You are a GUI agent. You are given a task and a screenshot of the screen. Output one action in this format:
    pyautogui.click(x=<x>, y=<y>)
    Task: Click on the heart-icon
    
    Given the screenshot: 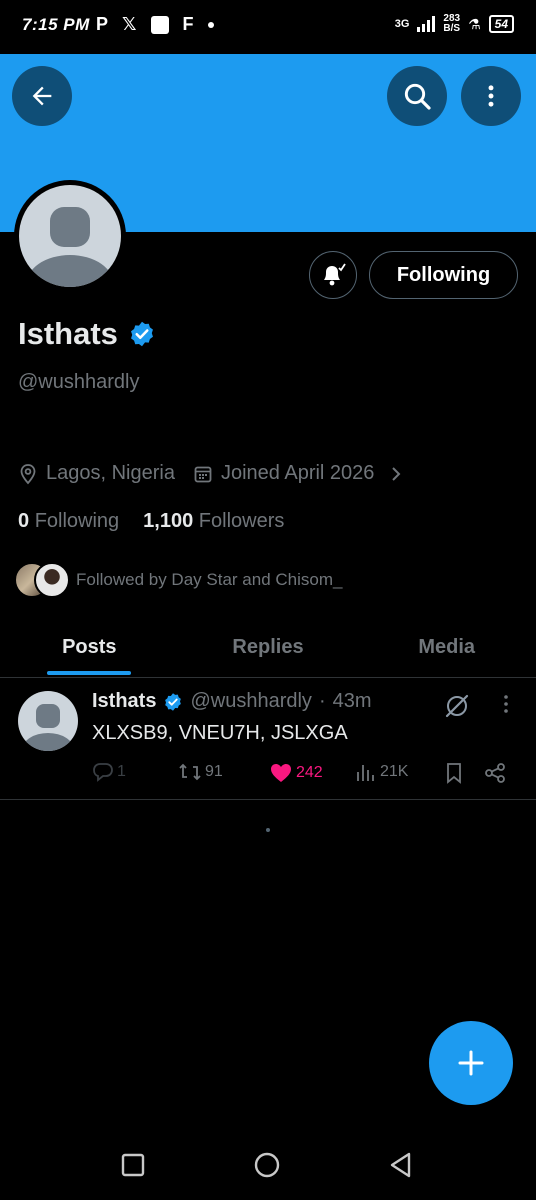 What is the action you would take?
    pyautogui.click(x=281, y=773)
    